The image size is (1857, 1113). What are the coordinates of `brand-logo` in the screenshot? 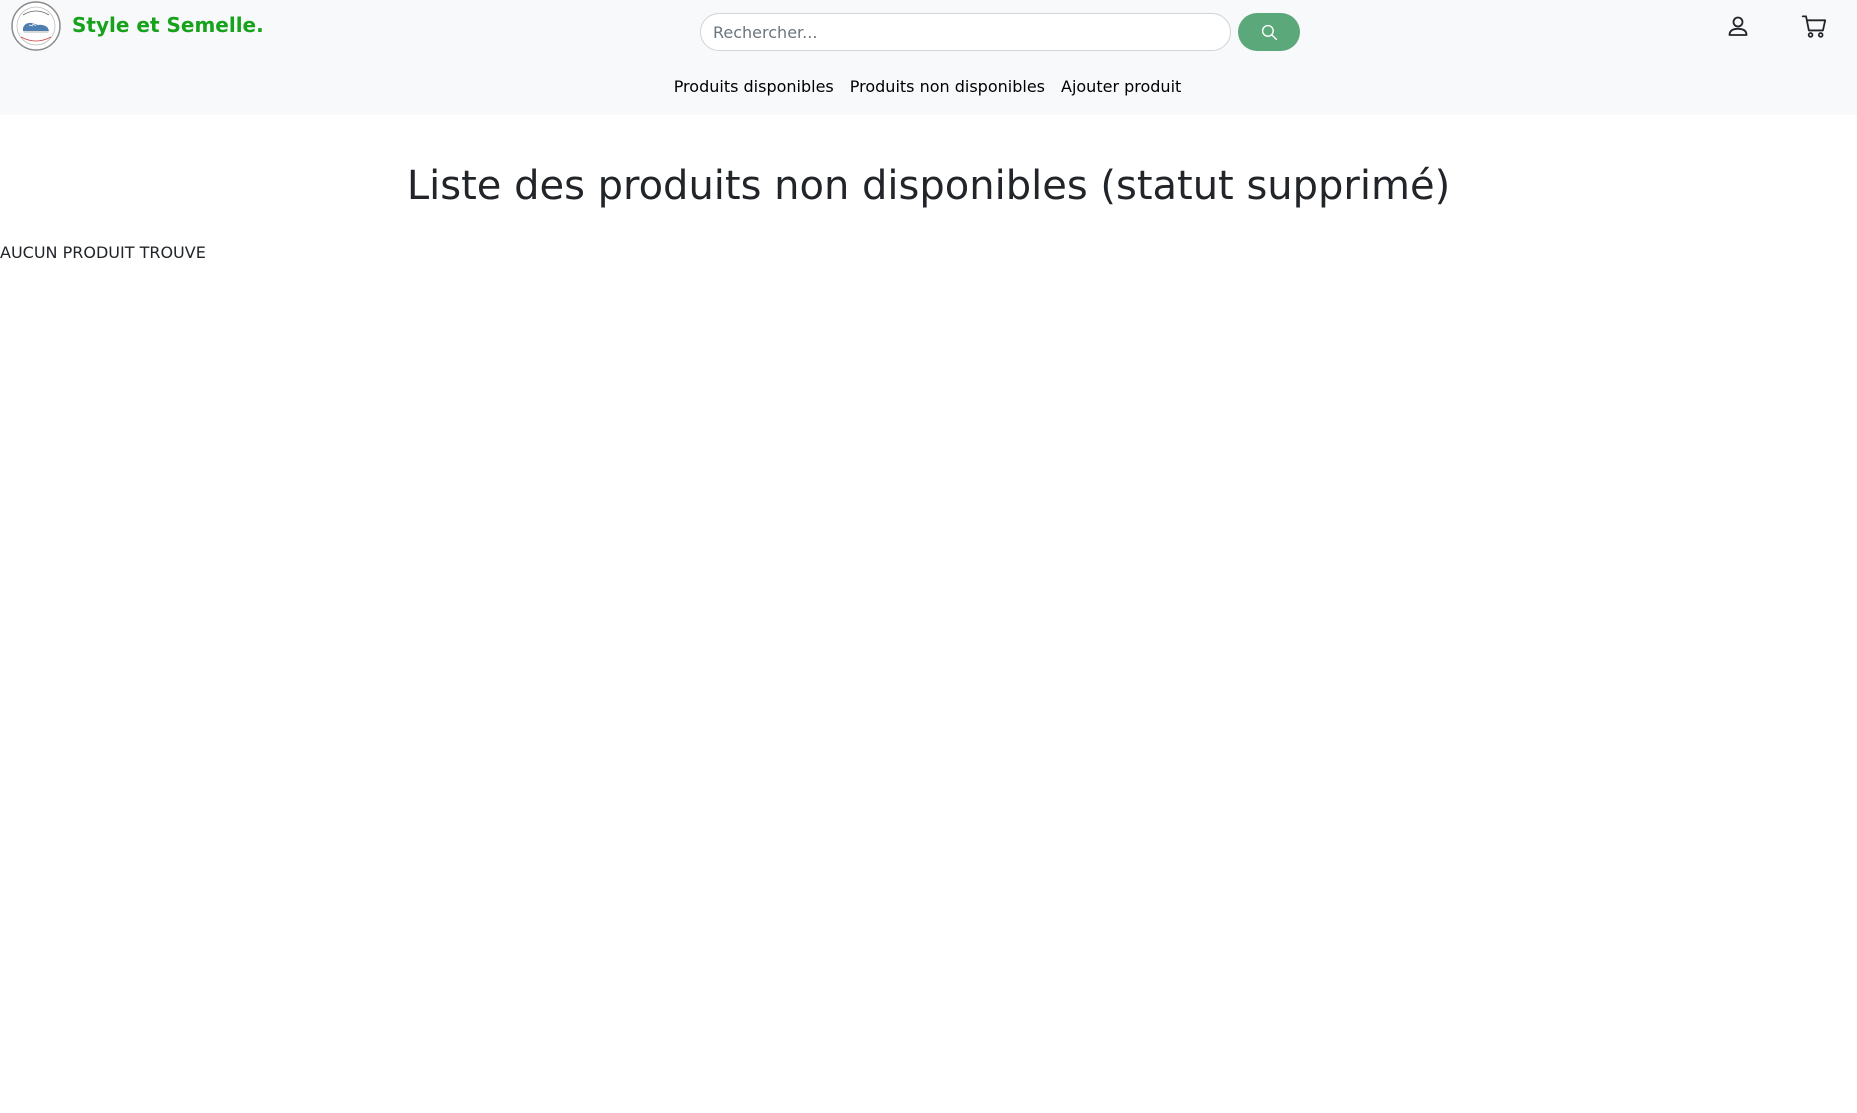 It's located at (36, 26).